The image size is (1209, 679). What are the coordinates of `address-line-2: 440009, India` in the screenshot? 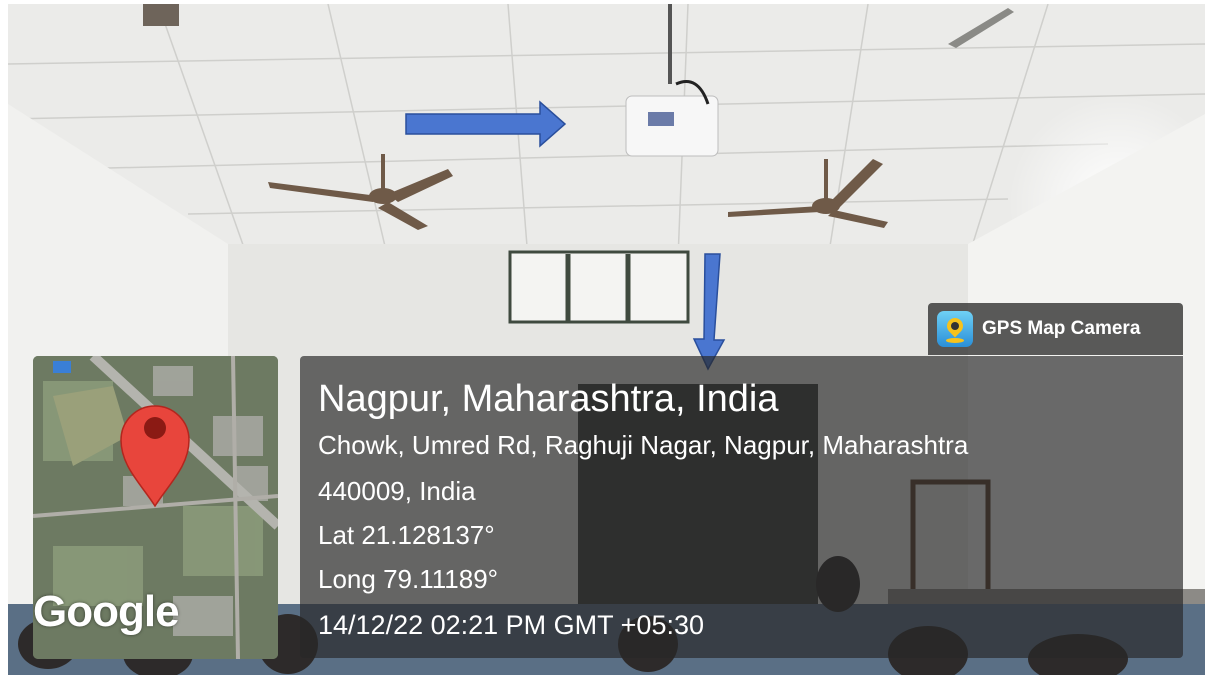 It's located at (397, 491).